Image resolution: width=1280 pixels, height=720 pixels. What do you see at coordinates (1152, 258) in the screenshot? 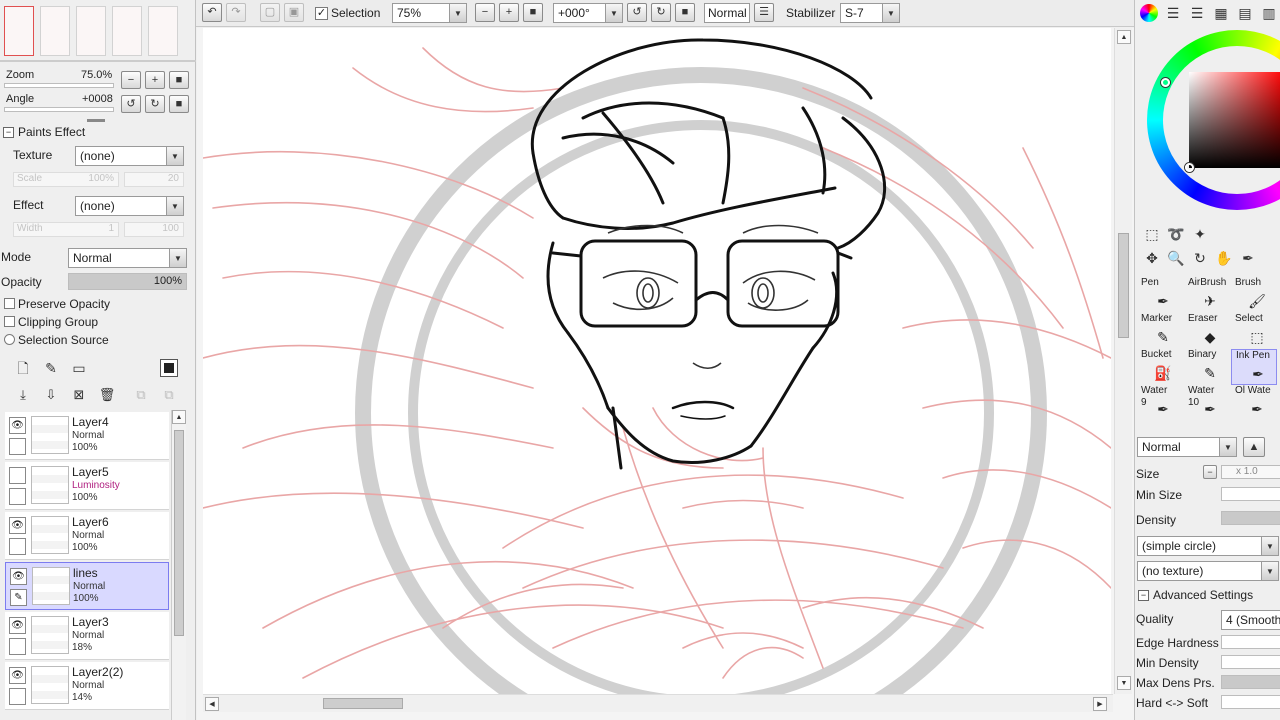
I see `move-icon: ✥` at bounding box center [1152, 258].